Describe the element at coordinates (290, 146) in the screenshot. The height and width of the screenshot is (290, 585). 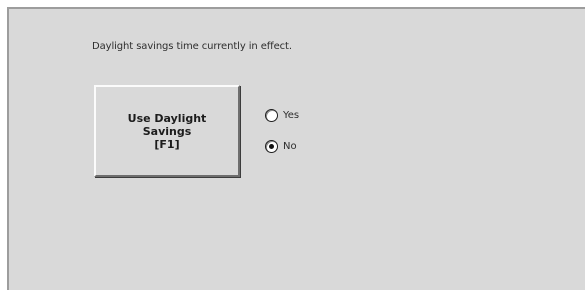
I see `radio-no-label: No` at that location.